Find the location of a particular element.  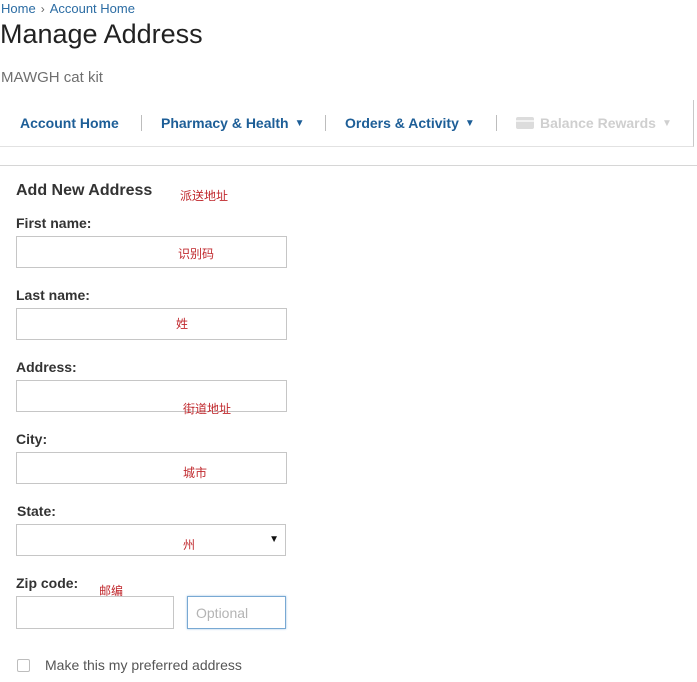

nav-pharmacy-health: Pharmacy & Health ▼ is located at coordinates (233, 123).